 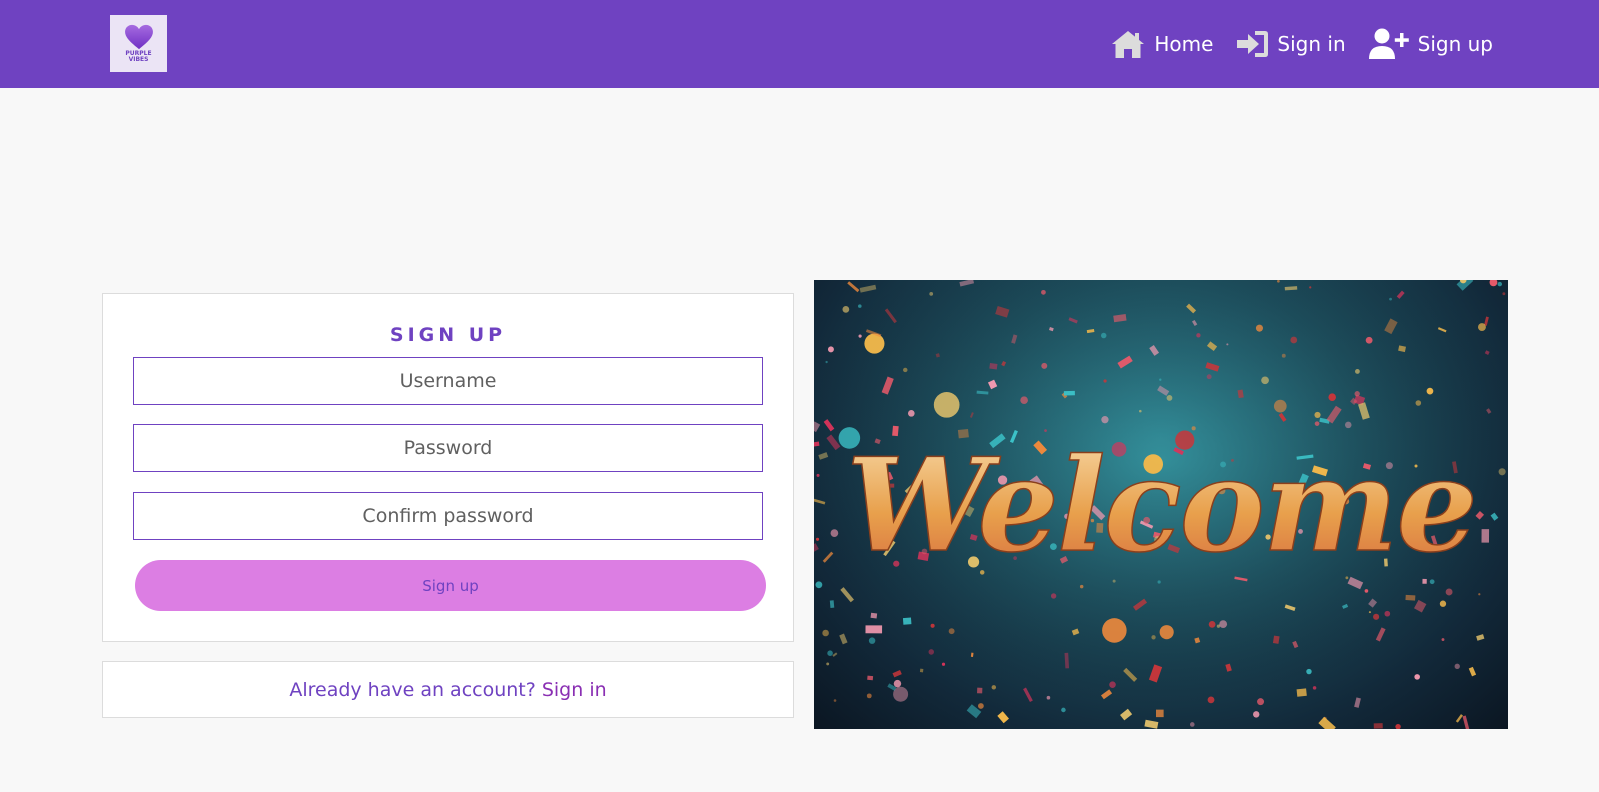 I want to click on home-icon, so click(x=1128, y=44).